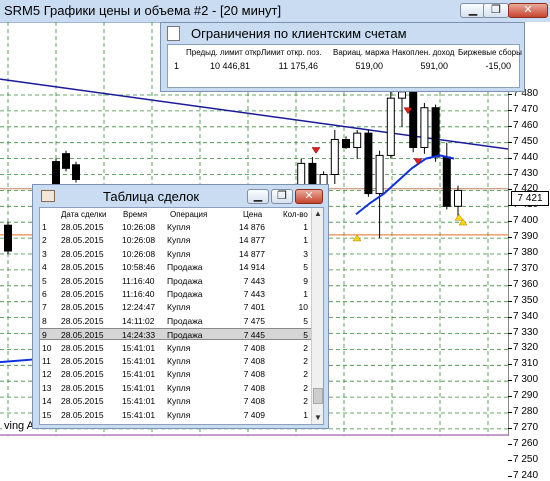 The height and width of the screenshot is (481, 550). Describe the element at coordinates (47, 414) in the screenshot. I see `trade-index: 15` at that location.